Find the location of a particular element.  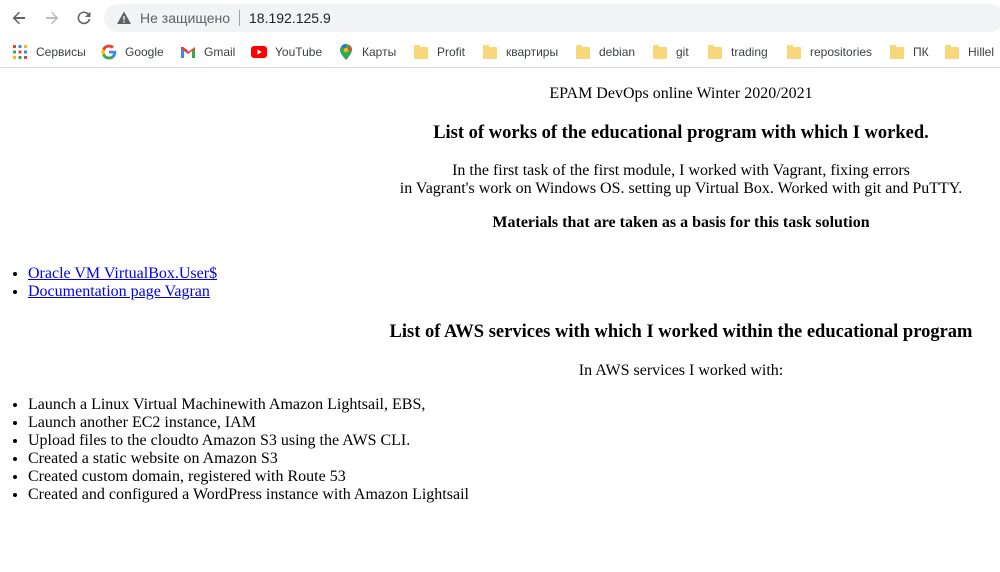

bookmark-services: Сервисы is located at coordinates (49, 52).